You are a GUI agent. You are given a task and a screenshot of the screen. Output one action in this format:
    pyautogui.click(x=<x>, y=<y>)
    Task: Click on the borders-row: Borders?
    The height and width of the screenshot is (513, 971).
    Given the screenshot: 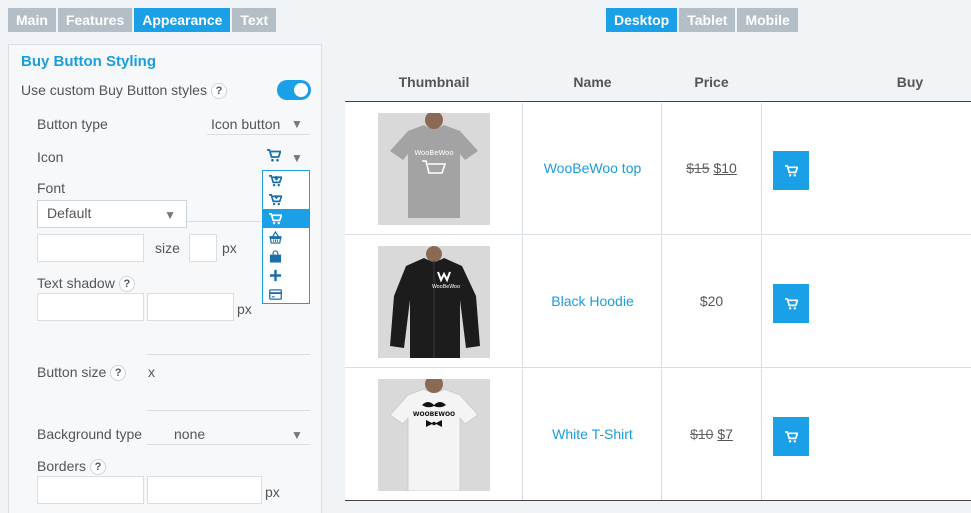 What is the action you would take?
    pyautogui.click(x=72, y=467)
    